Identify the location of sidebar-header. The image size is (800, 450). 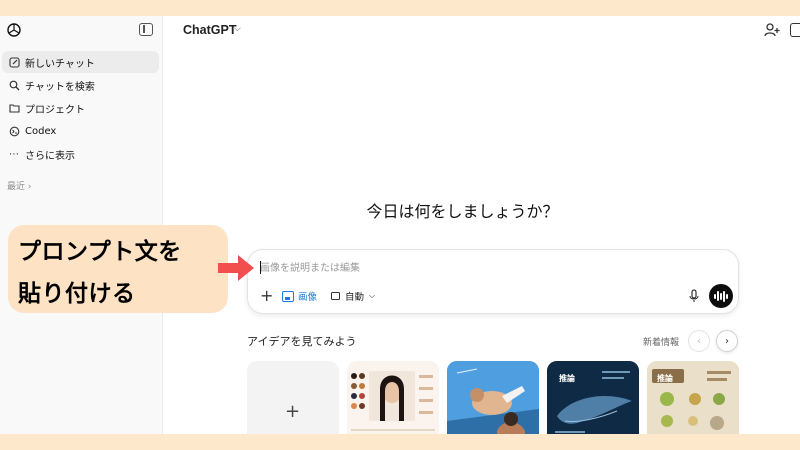
(81, 30).